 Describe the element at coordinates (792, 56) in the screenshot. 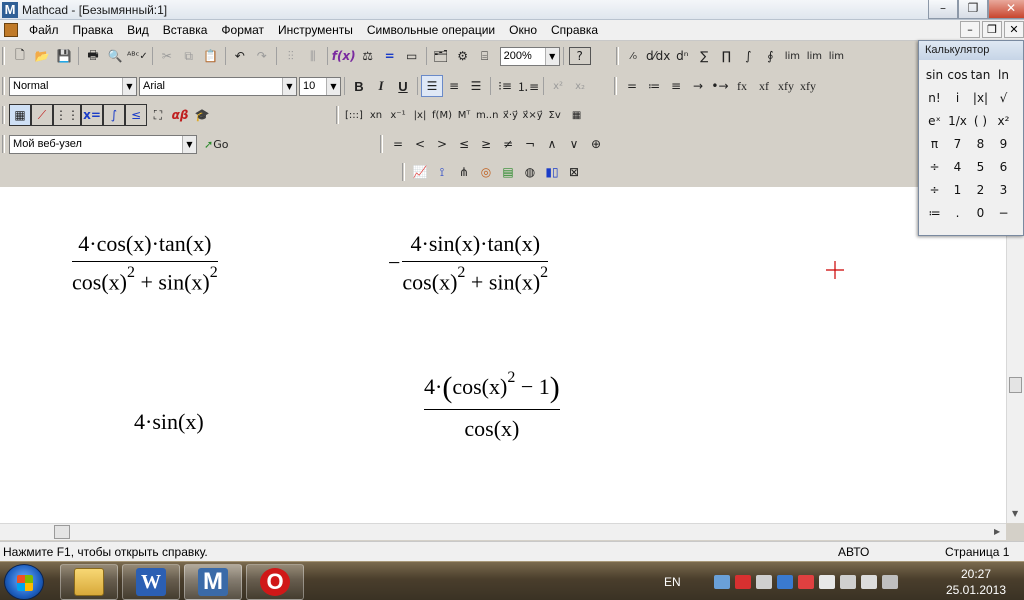

I see `limit-both-icon: lim` at that location.